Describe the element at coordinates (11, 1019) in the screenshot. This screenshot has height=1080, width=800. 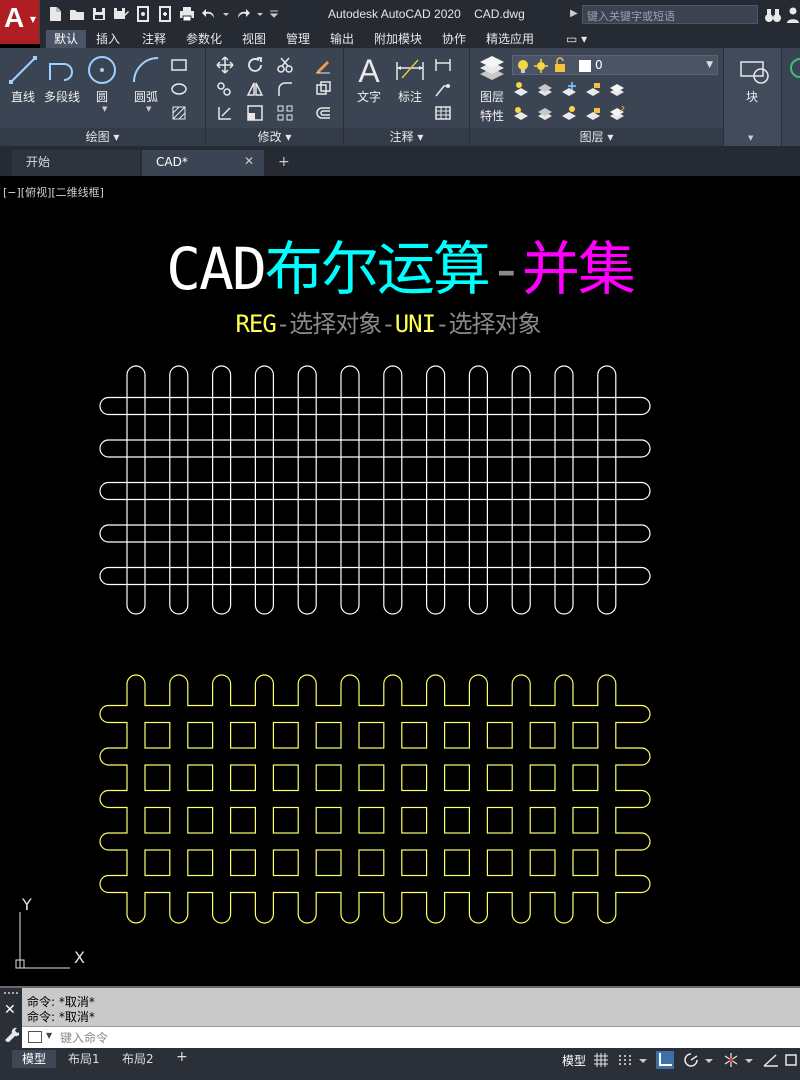
I see `command-line-grip: ✕` at that location.